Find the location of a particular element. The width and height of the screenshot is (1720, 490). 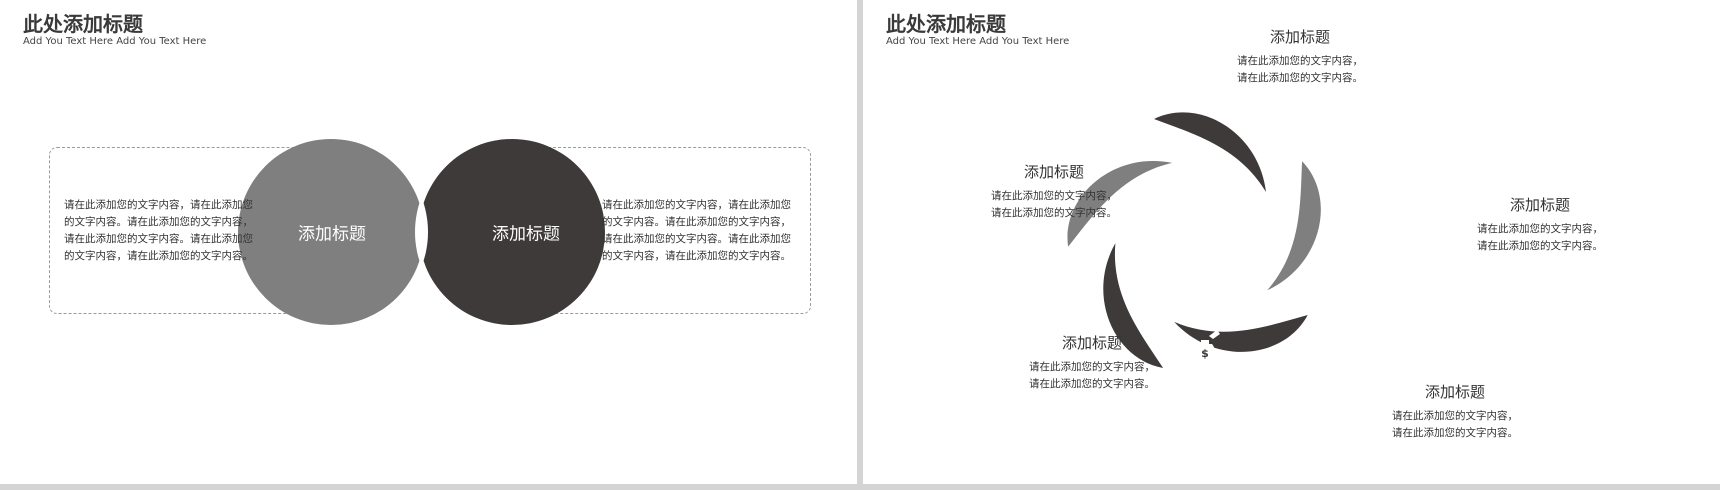

petal-bottom-right is located at coordinates (1243, 321).